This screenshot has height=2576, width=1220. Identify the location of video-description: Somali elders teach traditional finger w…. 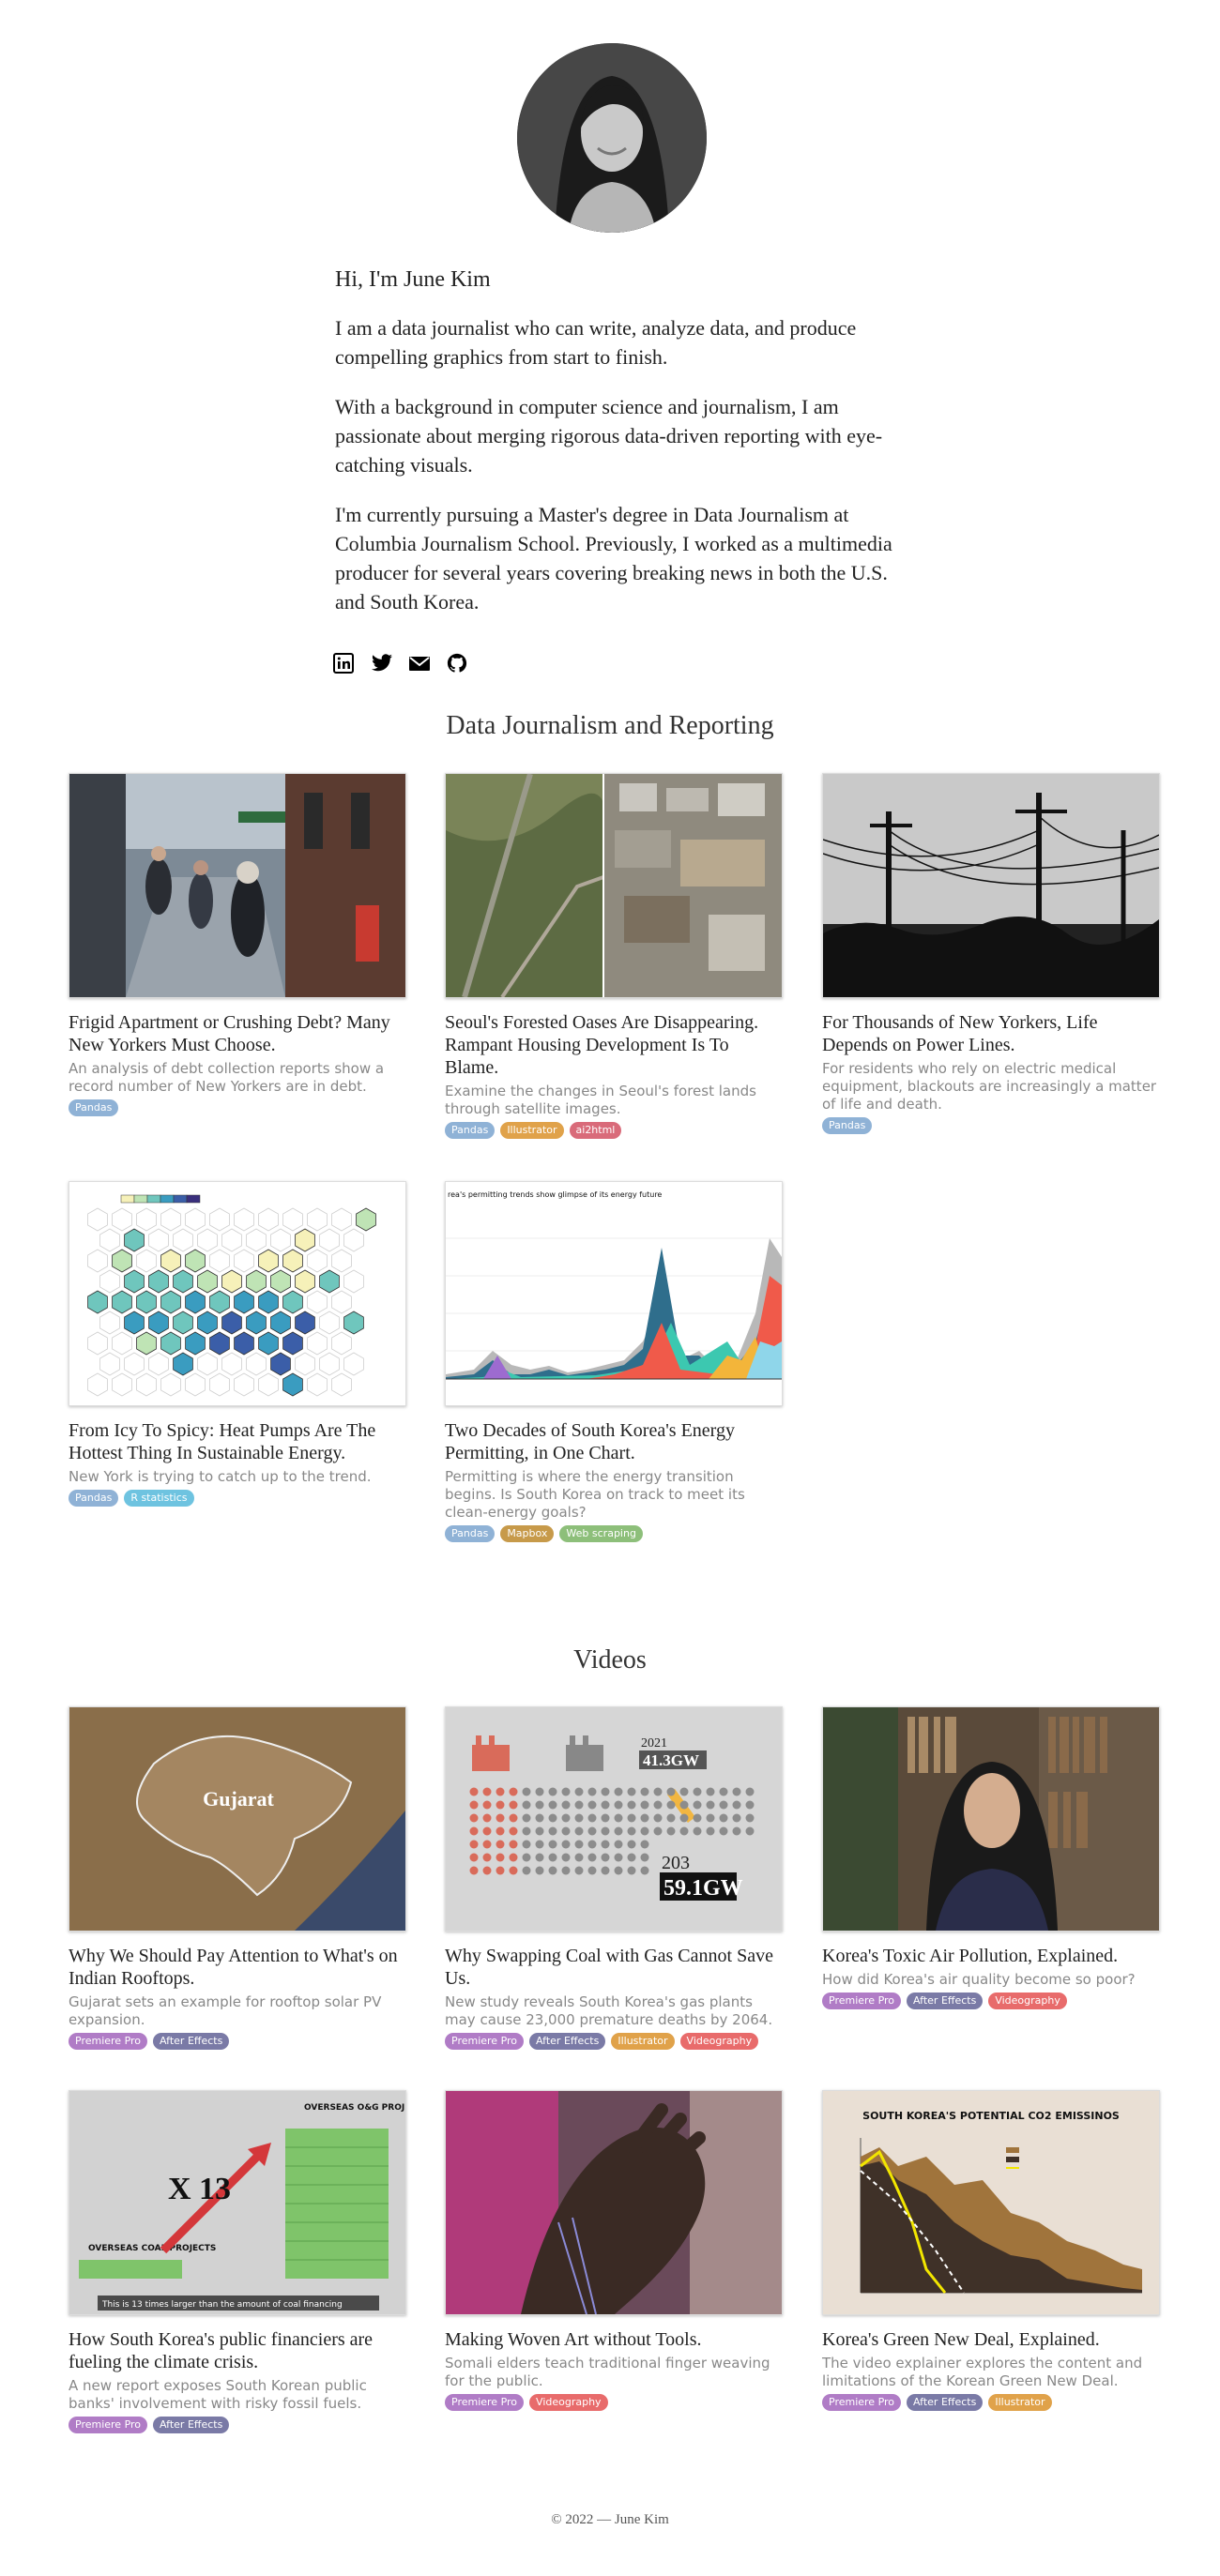
(607, 2372).